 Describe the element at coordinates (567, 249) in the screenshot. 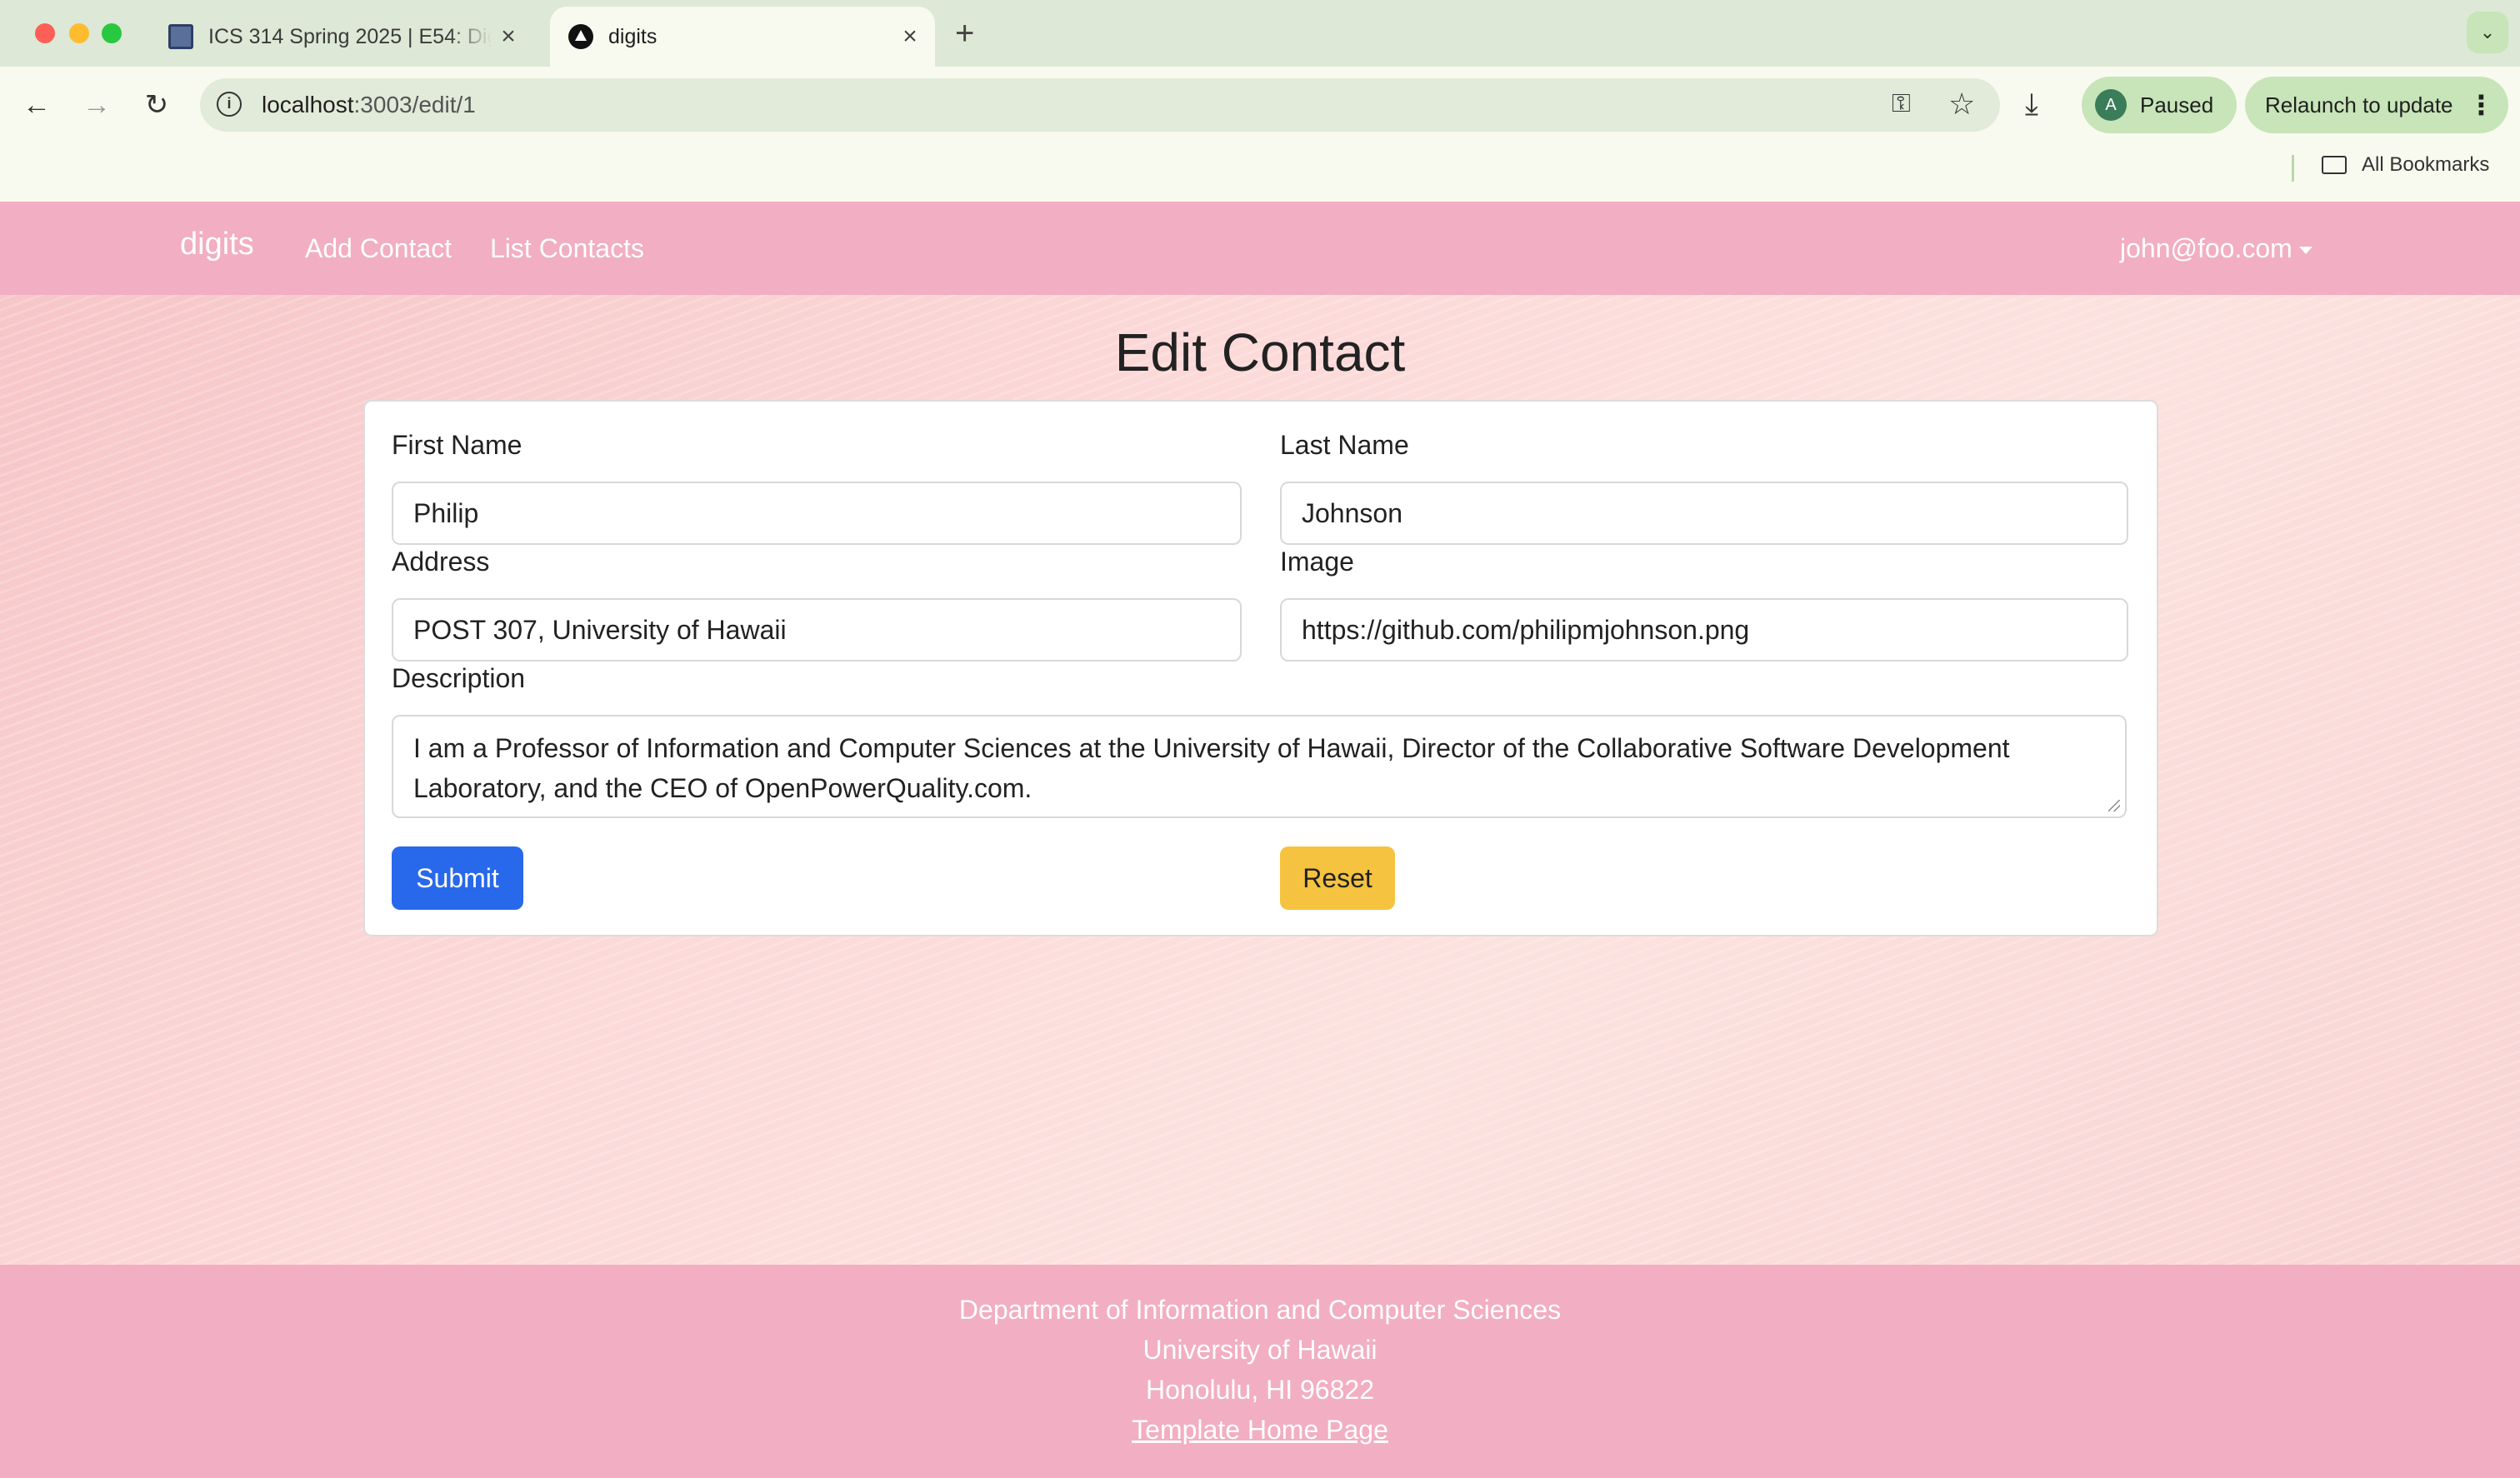

I see `nav-list-contacts-link: List Contacts` at that location.